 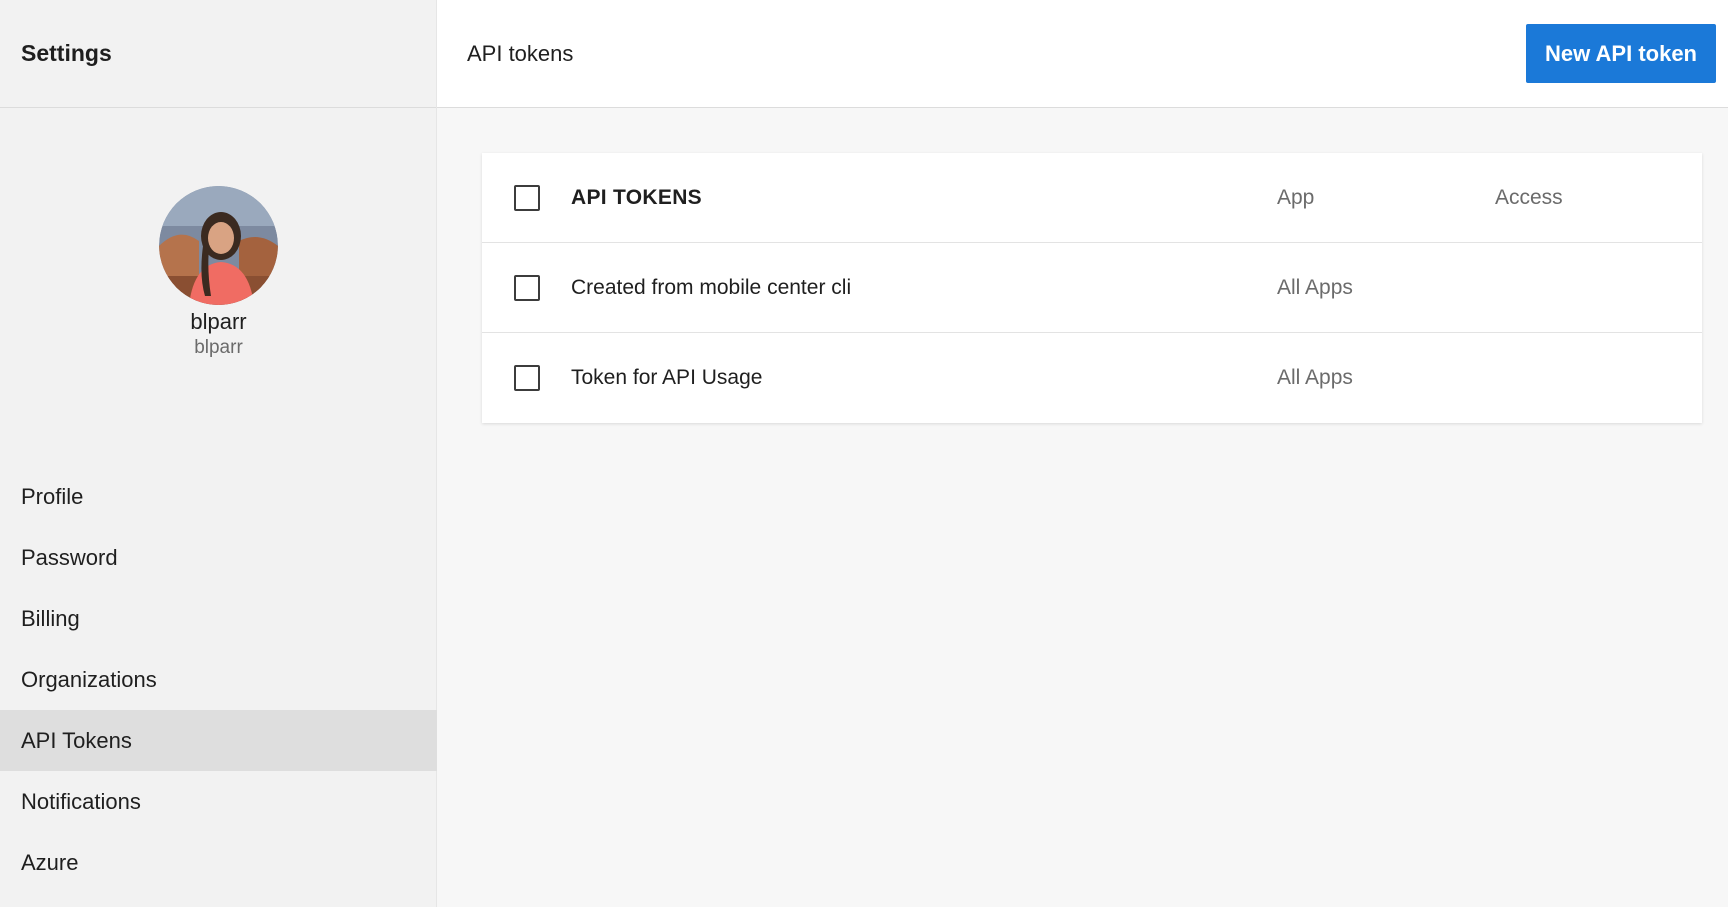 I want to click on table-row: Created from mobile center cli All Apps, so click(x=1092, y=288).